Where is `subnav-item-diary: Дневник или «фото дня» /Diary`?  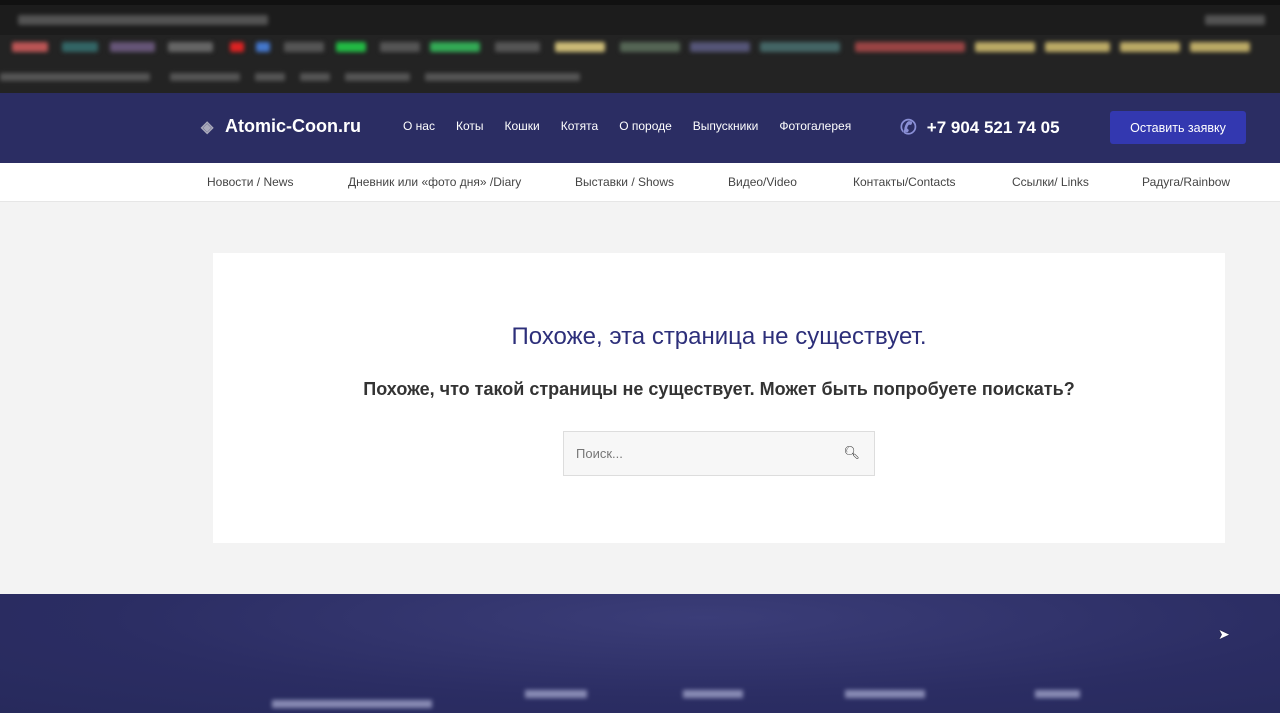 subnav-item-diary: Дневник или «фото дня» /Diary is located at coordinates (434, 182).